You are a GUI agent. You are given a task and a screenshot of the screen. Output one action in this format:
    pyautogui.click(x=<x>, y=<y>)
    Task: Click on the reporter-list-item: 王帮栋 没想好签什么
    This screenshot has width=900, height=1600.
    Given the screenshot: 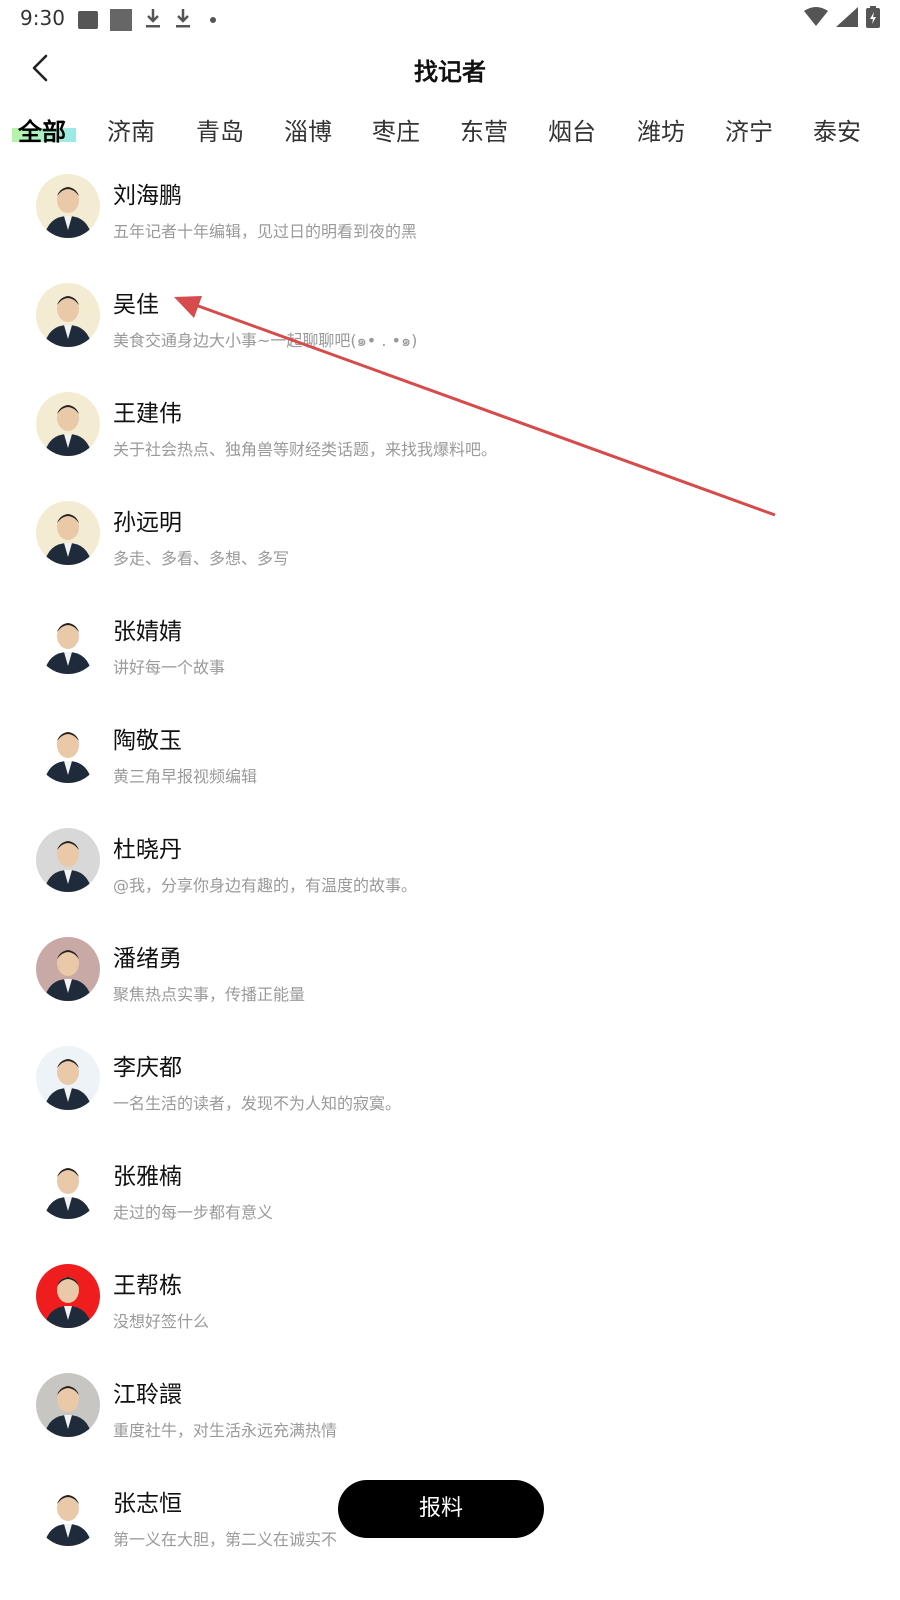 What is the action you would take?
    pyautogui.click(x=450, y=1304)
    